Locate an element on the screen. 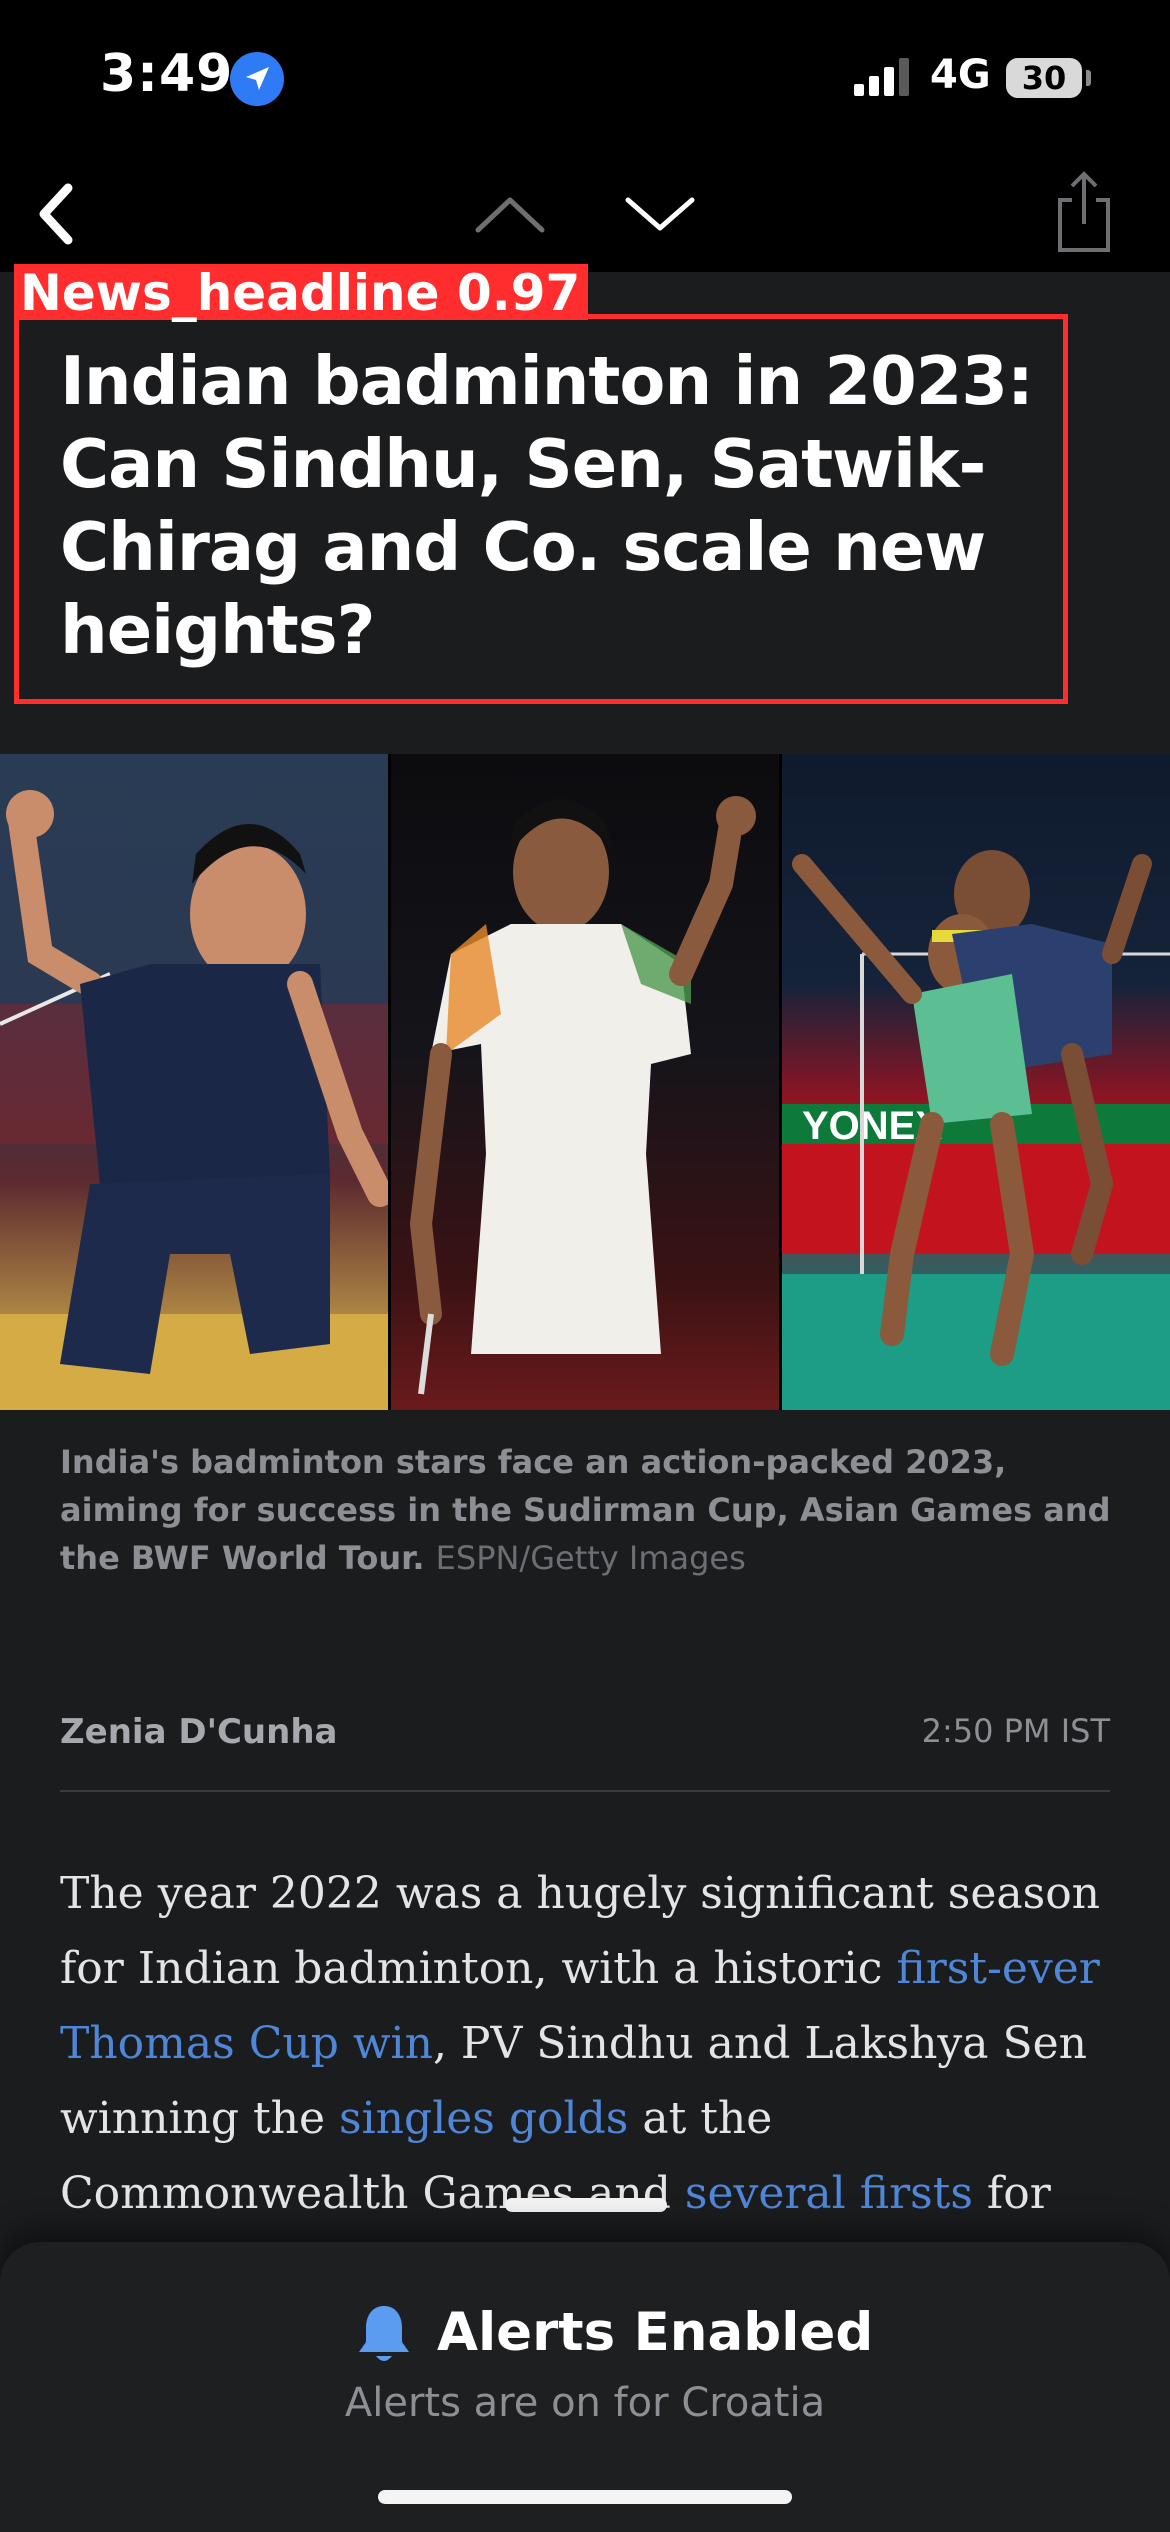 This screenshot has width=1170, height=2532. cellular-signal-icon is located at coordinates (881, 77).